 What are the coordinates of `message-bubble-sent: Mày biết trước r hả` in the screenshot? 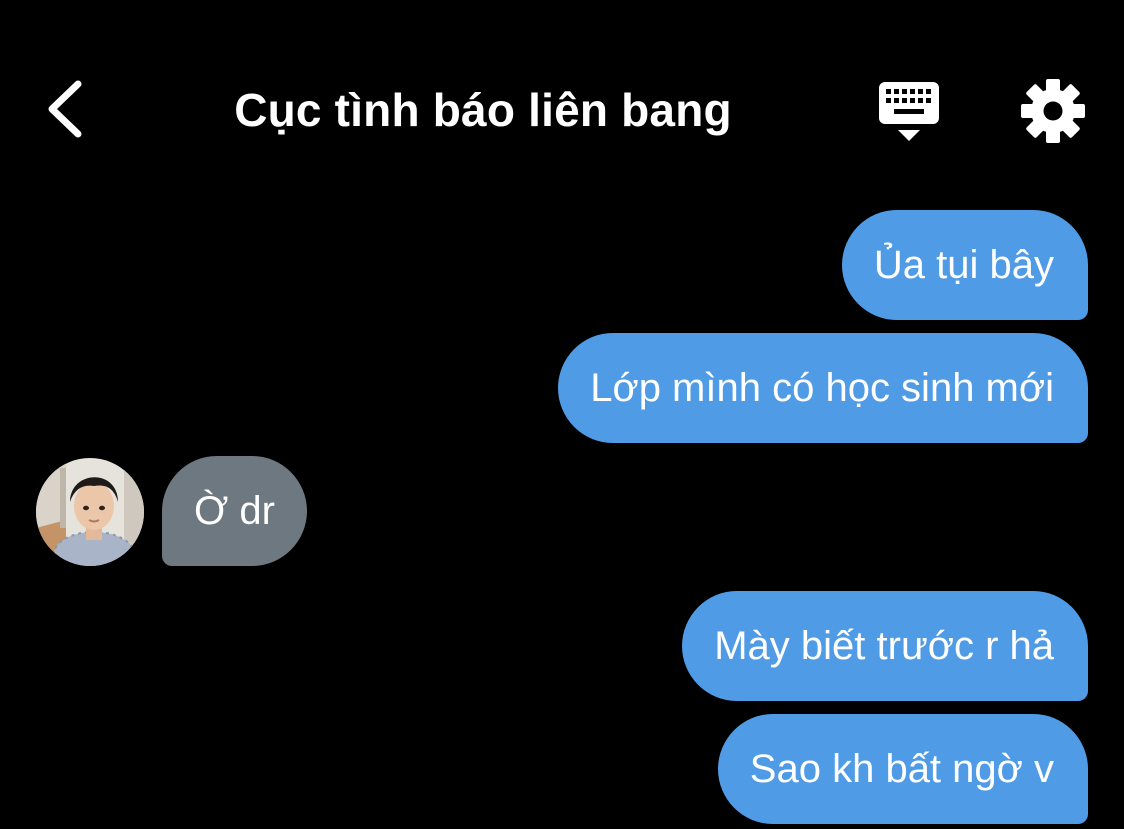 It's located at (885, 646).